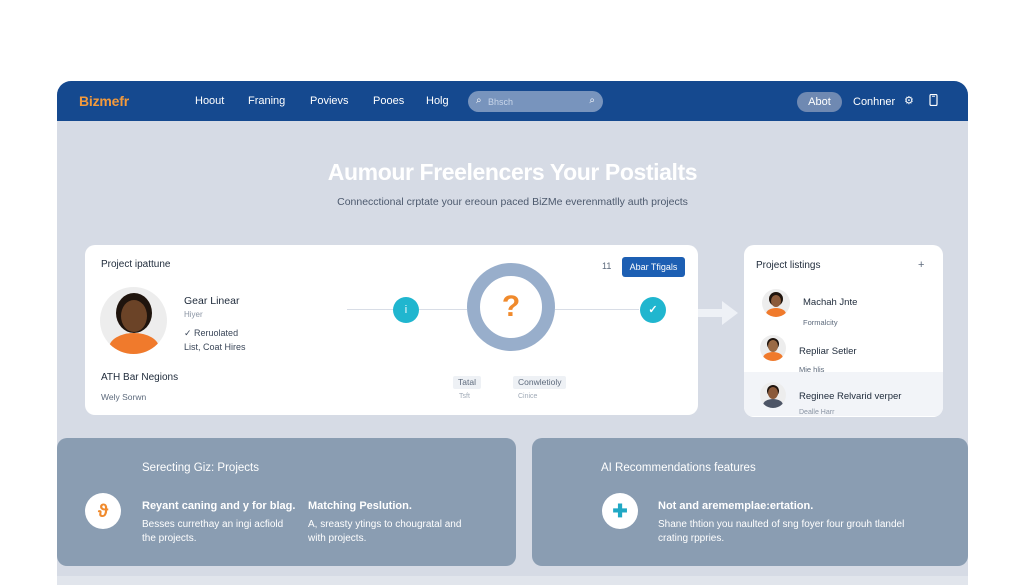 The height and width of the screenshot is (585, 1024). I want to click on search-submit-icon: ⌕, so click(592, 100).